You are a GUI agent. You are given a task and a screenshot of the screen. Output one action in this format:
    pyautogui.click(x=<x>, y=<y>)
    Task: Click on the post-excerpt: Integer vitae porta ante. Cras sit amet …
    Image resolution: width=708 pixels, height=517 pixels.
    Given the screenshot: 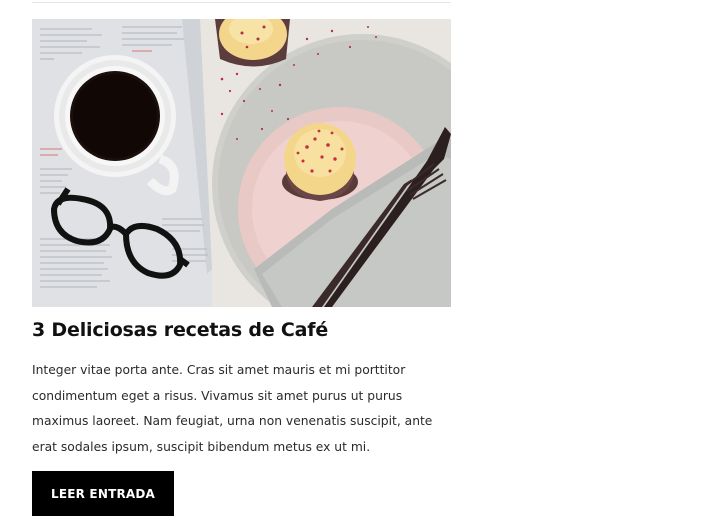 What is the action you would take?
    pyautogui.click(x=232, y=408)
    